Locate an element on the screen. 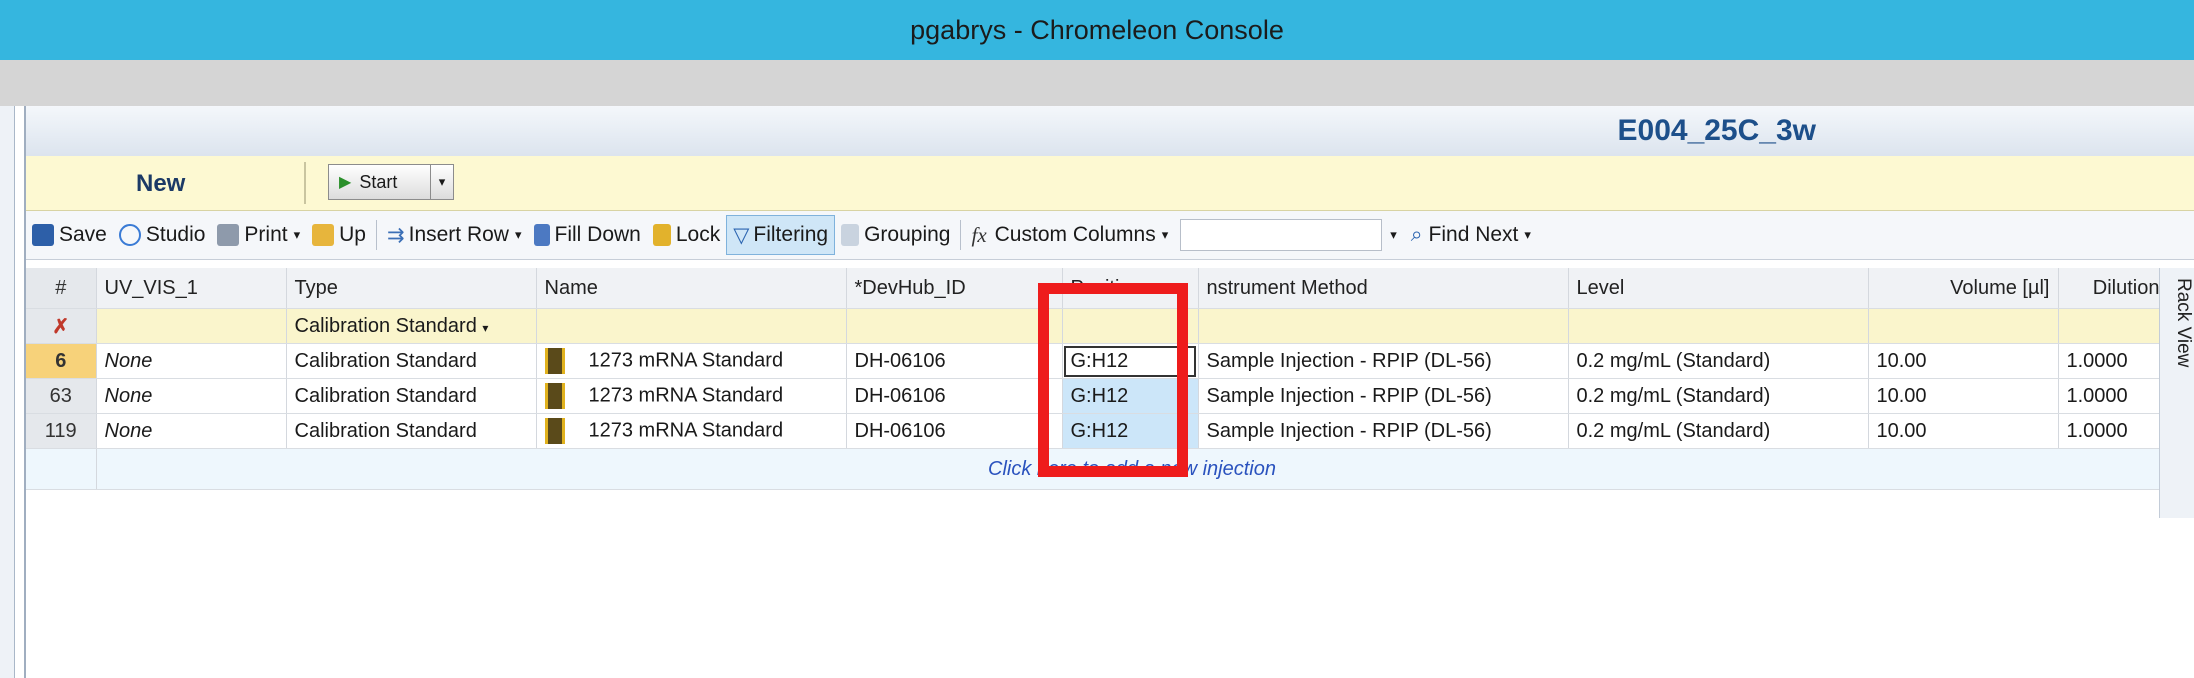 The image size is (2194, 678). clear-filter-icon: ✗ is located at coordinates (61, 326).